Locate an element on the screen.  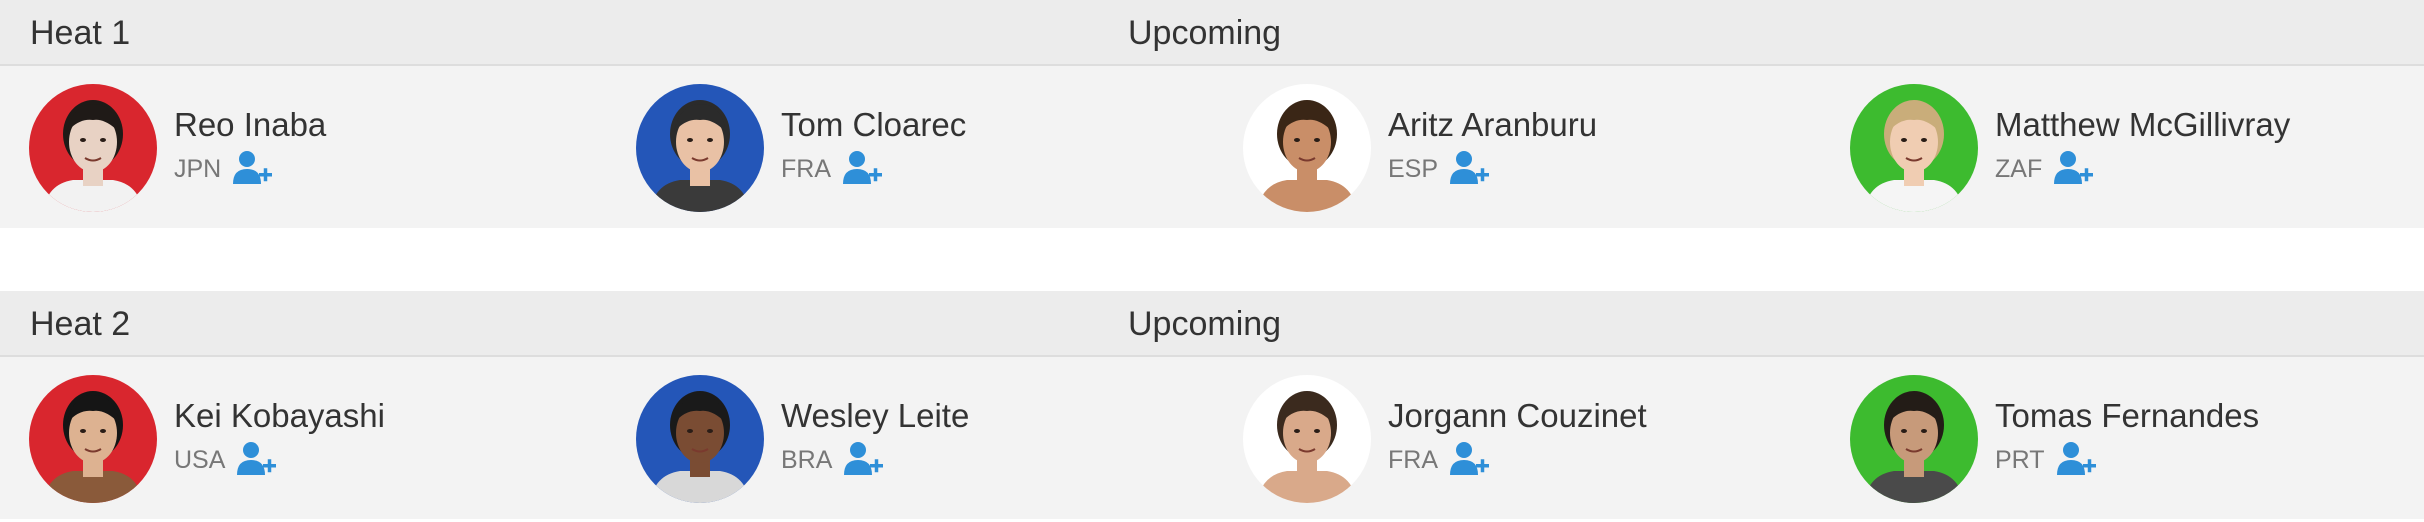
athlete-card: Tom Cloarec FRA is located at coordinates (936, 148).